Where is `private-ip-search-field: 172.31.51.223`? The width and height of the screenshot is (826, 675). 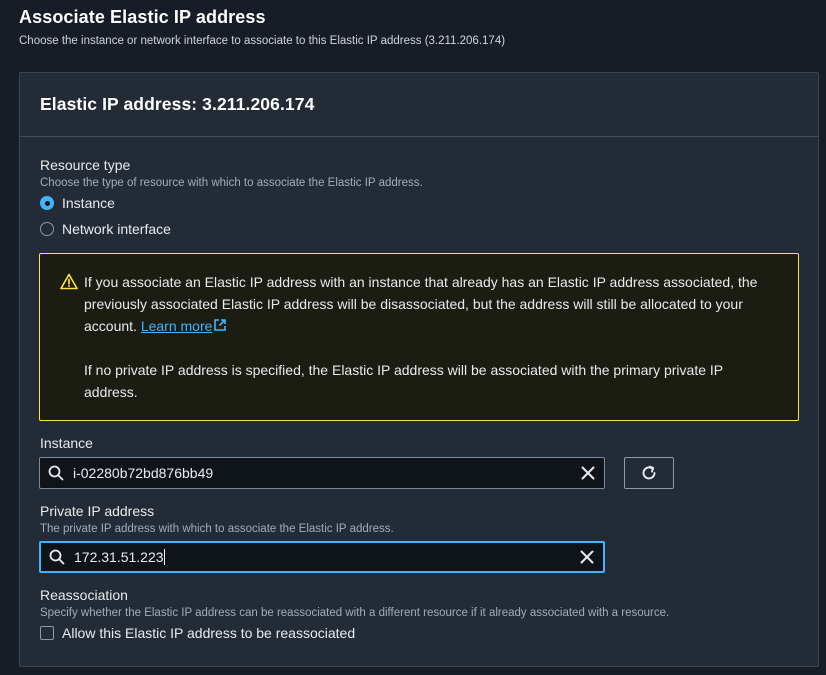 private-ip-search-field: 172.31.51.223 is located at coordinates (322, 557).